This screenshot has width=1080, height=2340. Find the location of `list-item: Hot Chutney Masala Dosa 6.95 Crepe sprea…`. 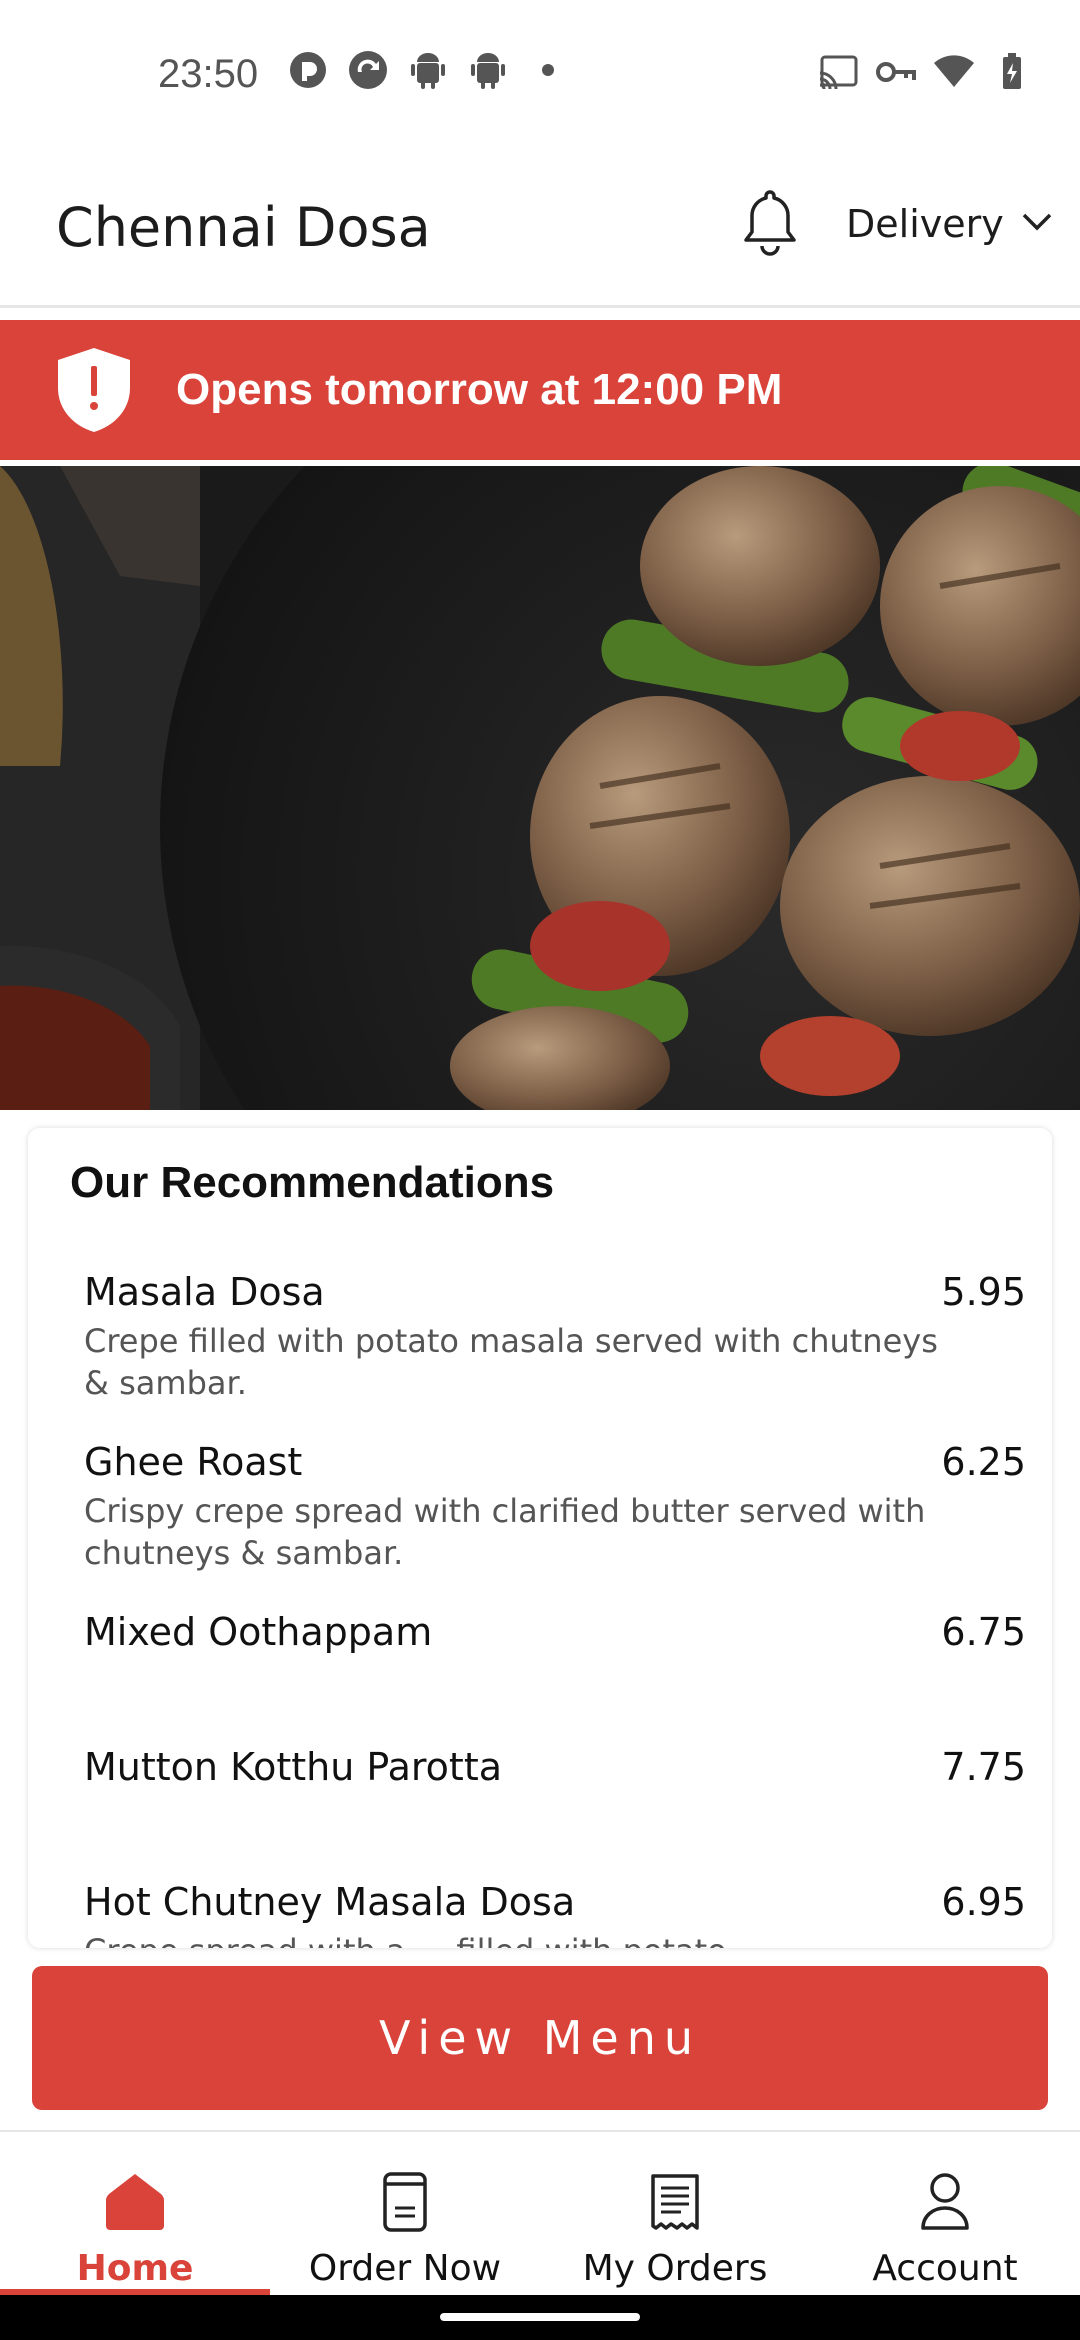

list-item: Hot Chutney Masala Dosa 6.95 Crepe sprea… is located at coordinates (555, 1914).